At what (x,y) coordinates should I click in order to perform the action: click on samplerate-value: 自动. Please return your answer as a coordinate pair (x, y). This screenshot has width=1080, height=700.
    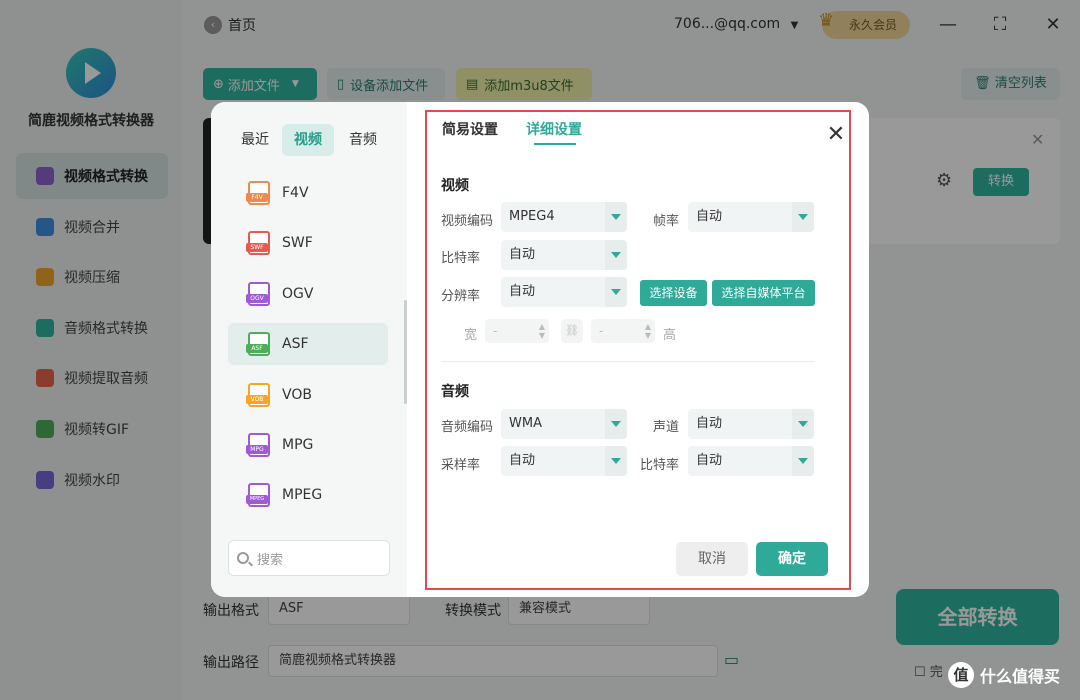
    Looking at the image, I should click on (522, 460).